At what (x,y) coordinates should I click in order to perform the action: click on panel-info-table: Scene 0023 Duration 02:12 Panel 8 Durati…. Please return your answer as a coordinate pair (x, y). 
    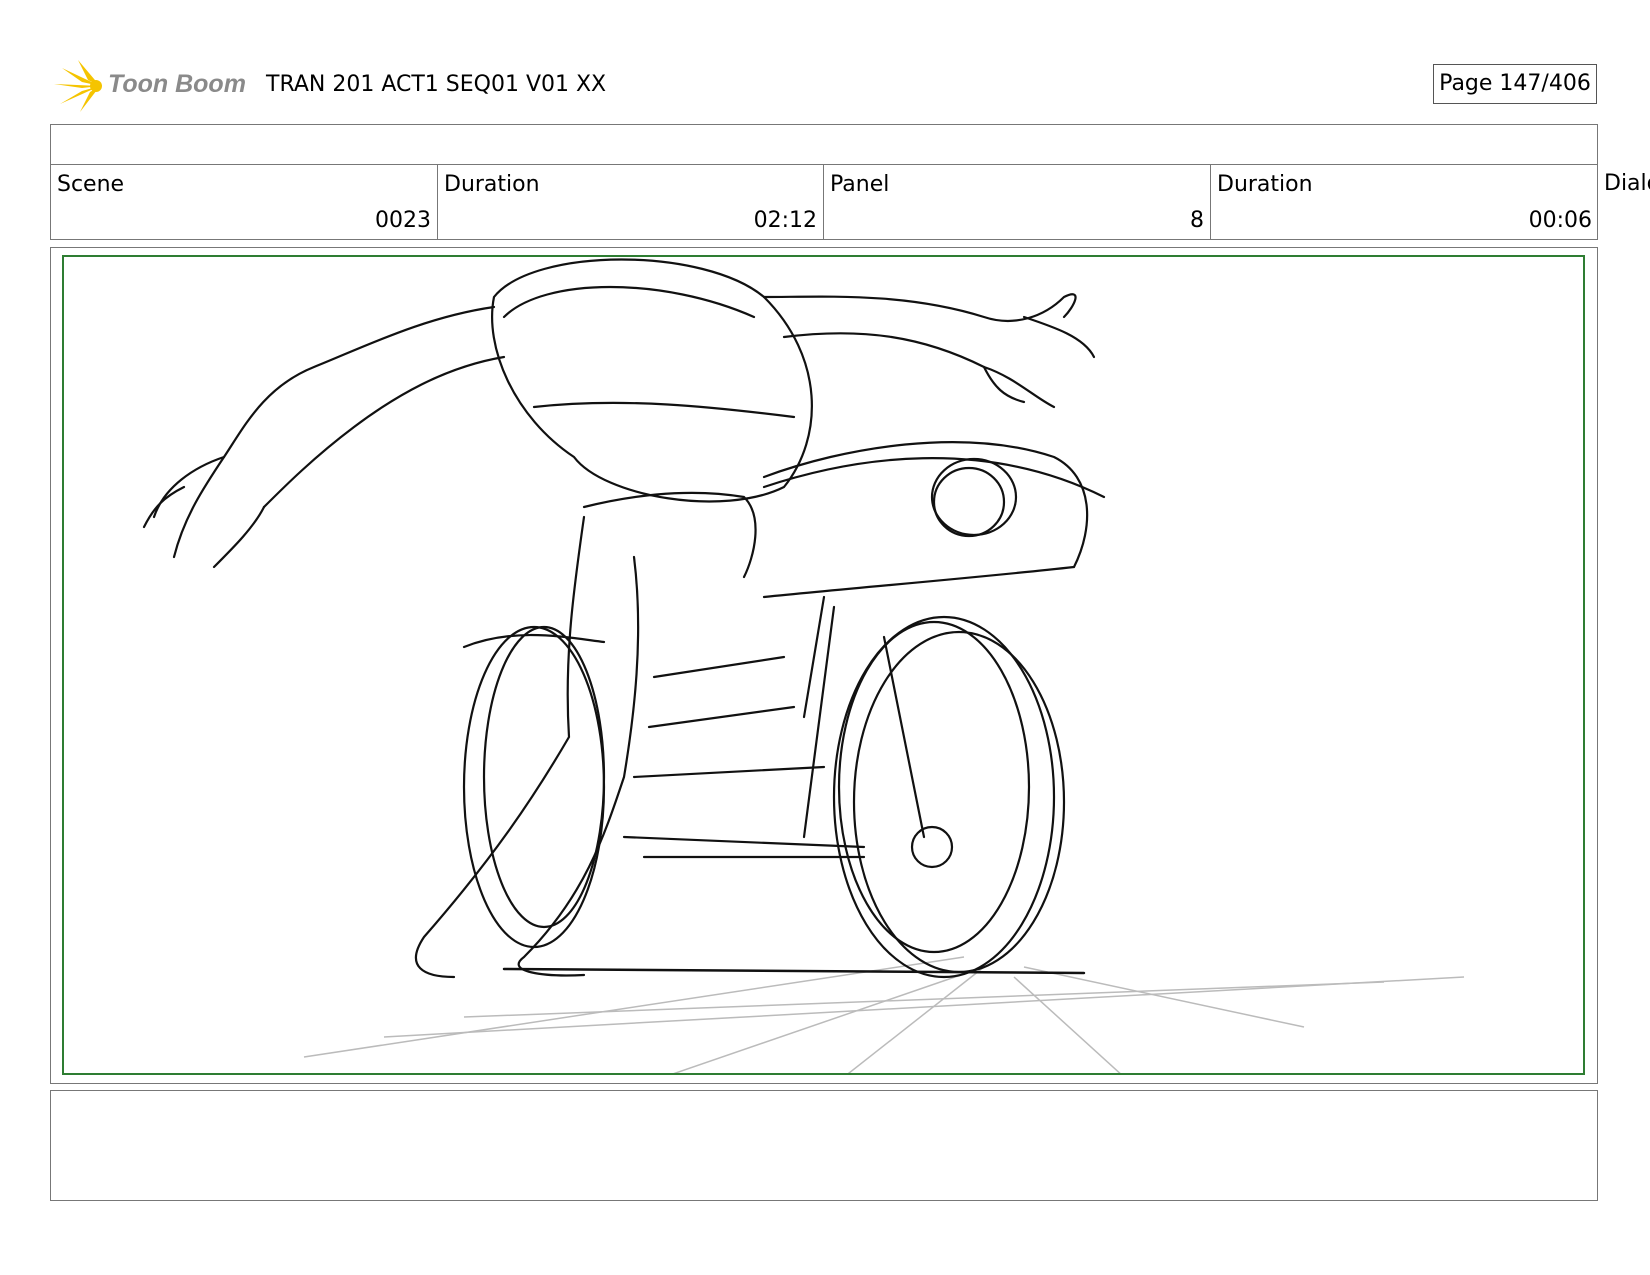
    Looking at the image, I should click on (824, 182).